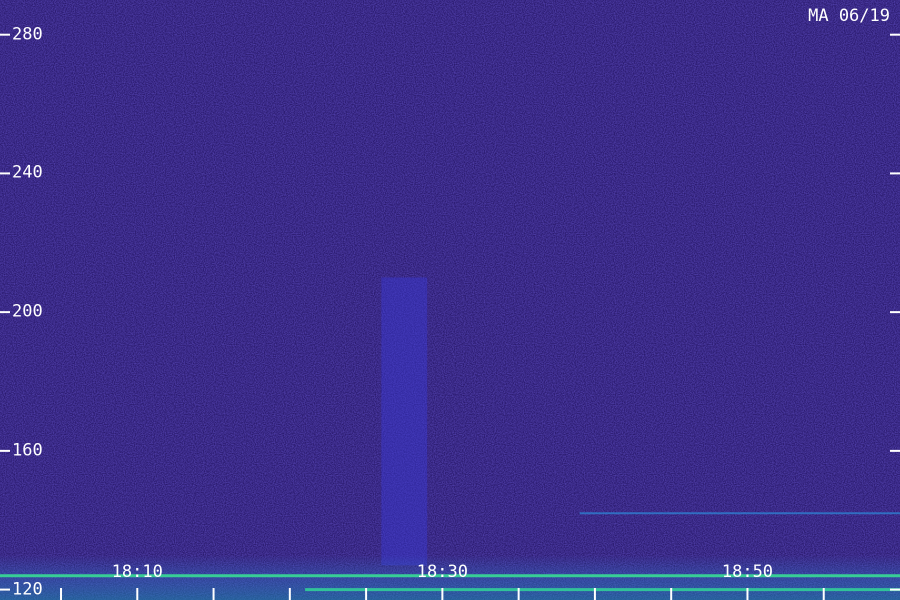 This screenshot has width=900, height=600. I want to click on y-tick-label: 200, so click(27, 311).